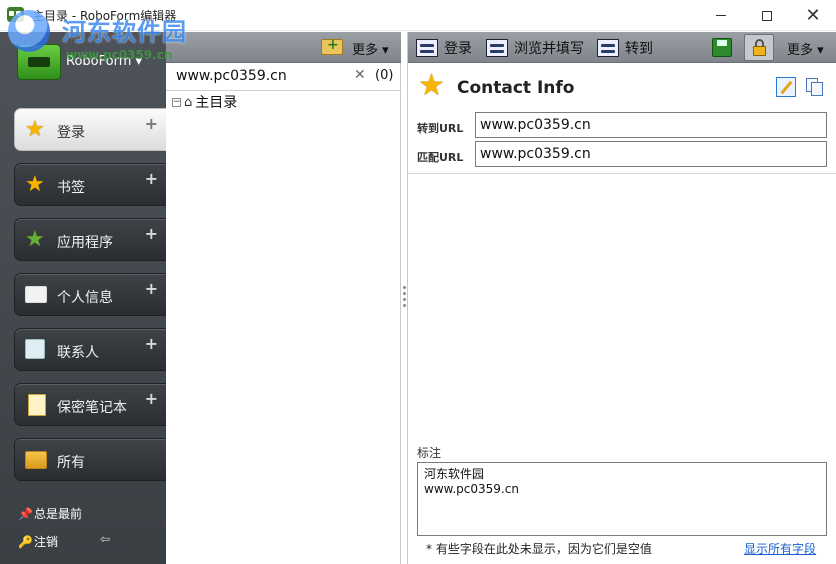 The width and height of the screenshot is (836, 564). What do you see at coordinates (25, 514) in the screenshot?
I see `pin-icon: 📌` at bounding box center [25, 514].